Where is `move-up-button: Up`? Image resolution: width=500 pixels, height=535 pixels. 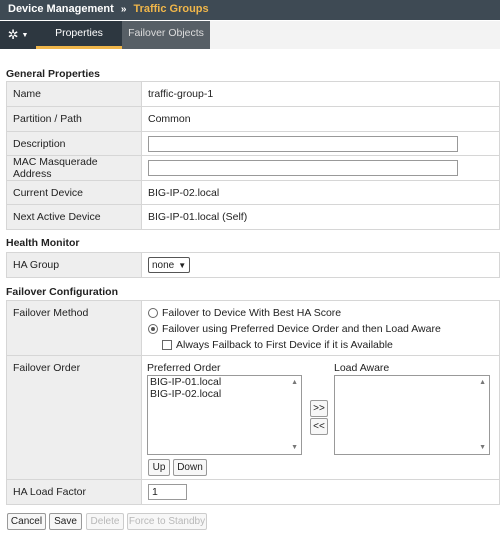 move-up-button: Up is located at coordinates (159, 467).